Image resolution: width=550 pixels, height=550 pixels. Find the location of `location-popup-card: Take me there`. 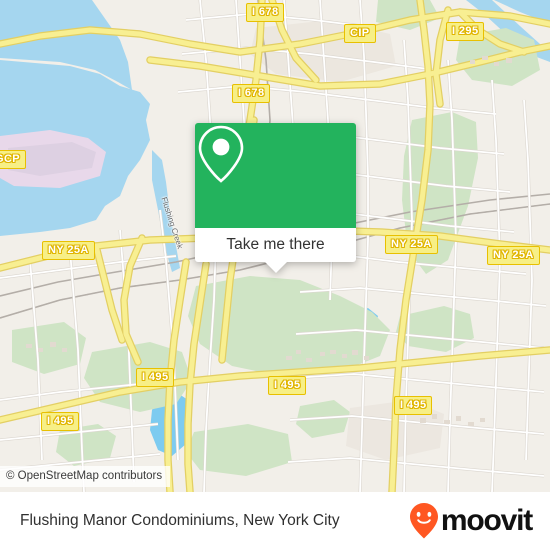

location-popup-card: Take me there is located at coordinates (275, 198).